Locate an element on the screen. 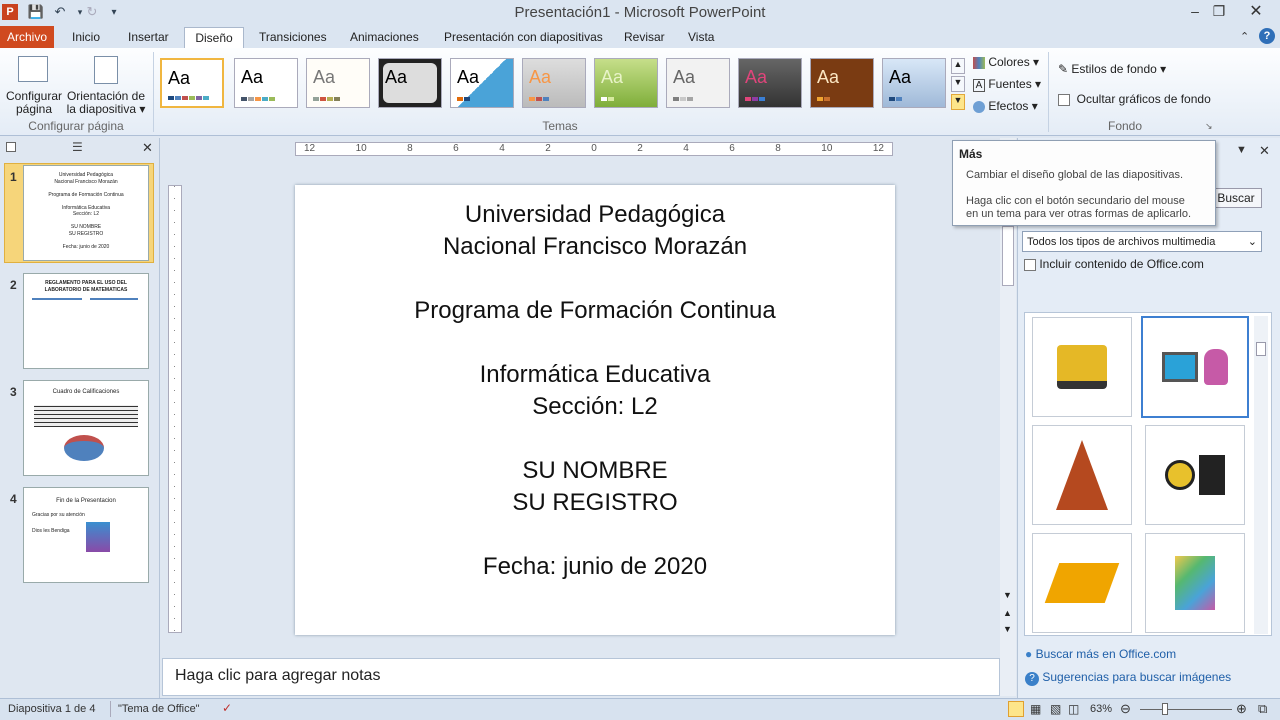  tab-archivo: Archivo is located at coordinates (27, 37).